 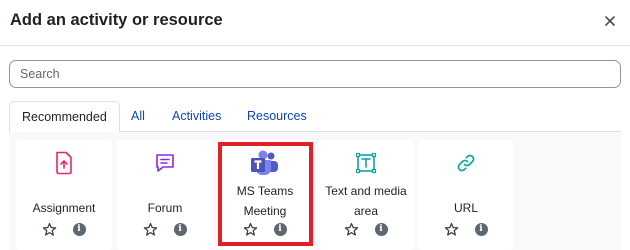 I want to click on module-card-assignment: Assignment i, so click(x=64, y=195).